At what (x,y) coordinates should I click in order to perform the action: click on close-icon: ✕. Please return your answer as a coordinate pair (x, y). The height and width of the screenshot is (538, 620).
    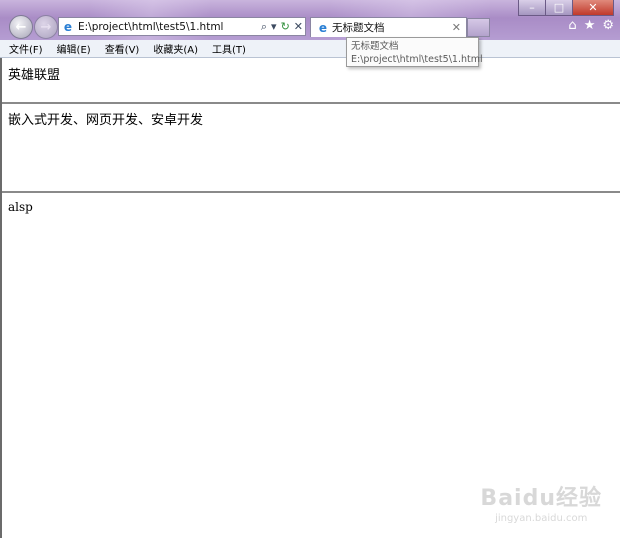
    Looking at the image, I should click on (593, 7).